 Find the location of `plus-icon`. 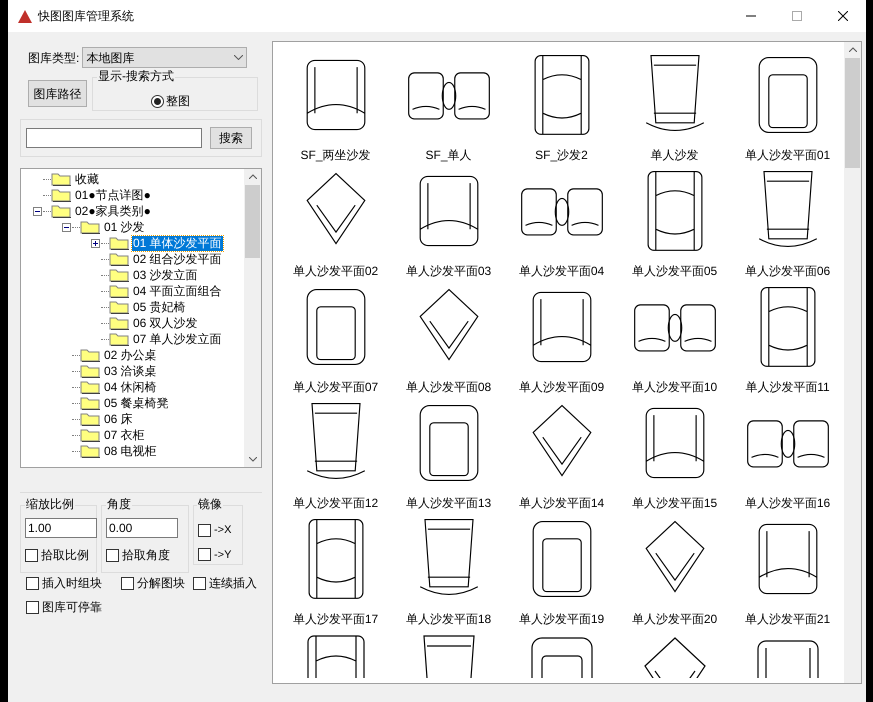

plus-icon is located at coordinates (95, 243).